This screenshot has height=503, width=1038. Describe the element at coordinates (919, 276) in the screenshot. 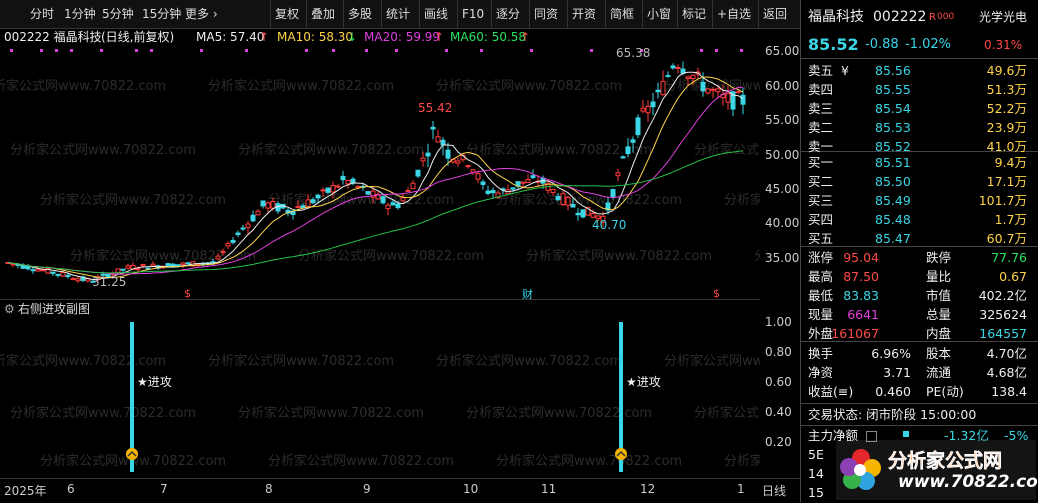

I see `stats-row: 最高 87.50 量比 0.67` at that location.